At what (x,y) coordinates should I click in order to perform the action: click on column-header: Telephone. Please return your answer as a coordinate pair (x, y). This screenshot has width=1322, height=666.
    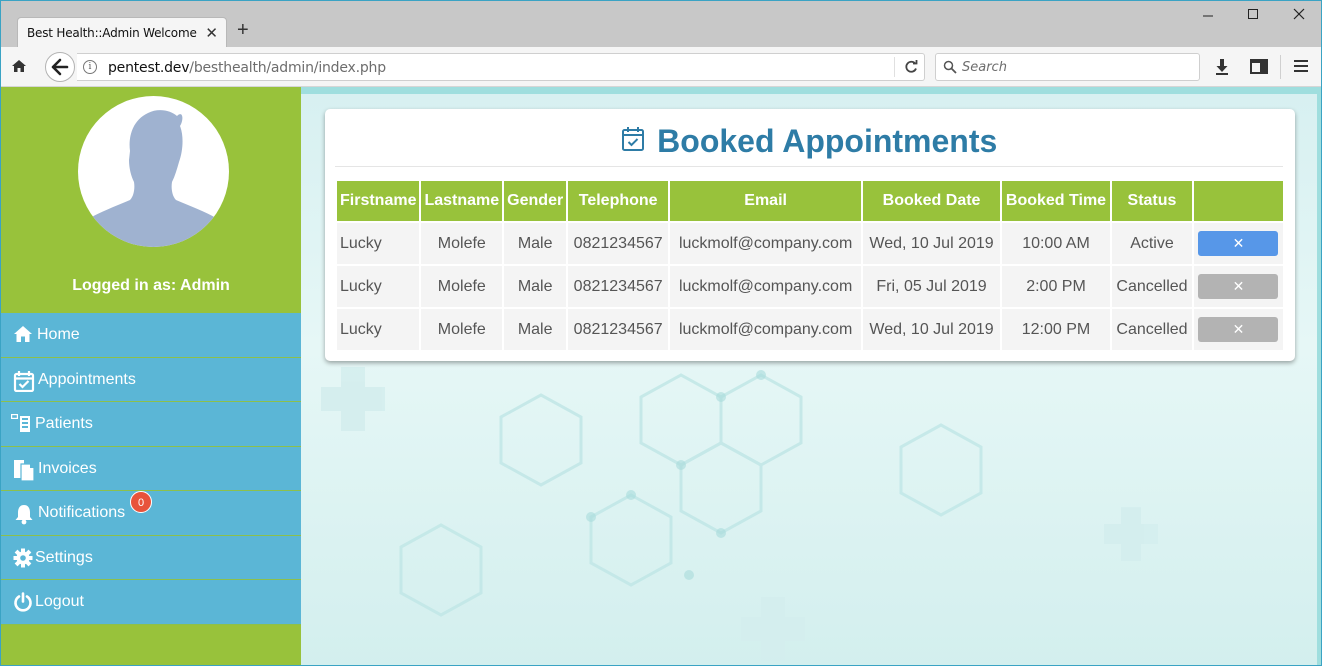
    Looking at the image, I should click on (618, 201).